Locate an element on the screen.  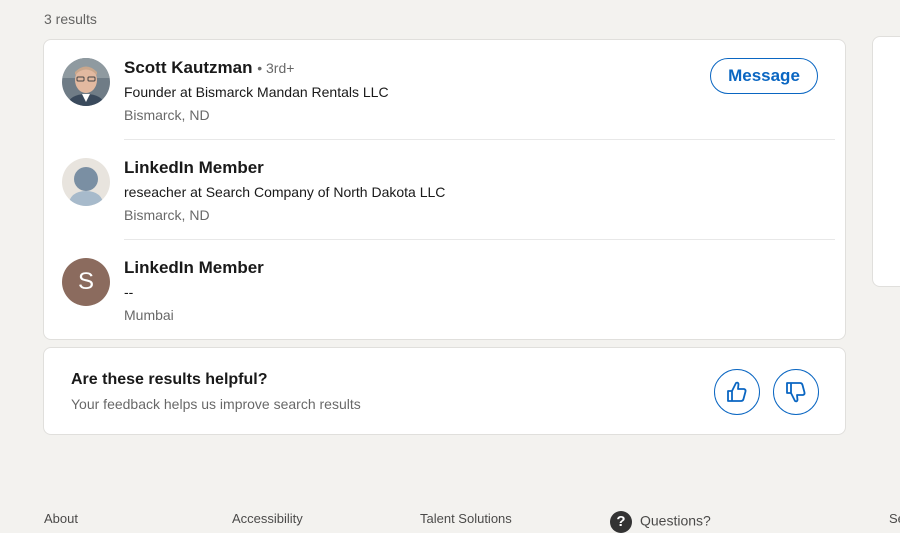
result-headline: Founder at Bismarck Mandan Rentals LLC is located at coordinates (256, 92).